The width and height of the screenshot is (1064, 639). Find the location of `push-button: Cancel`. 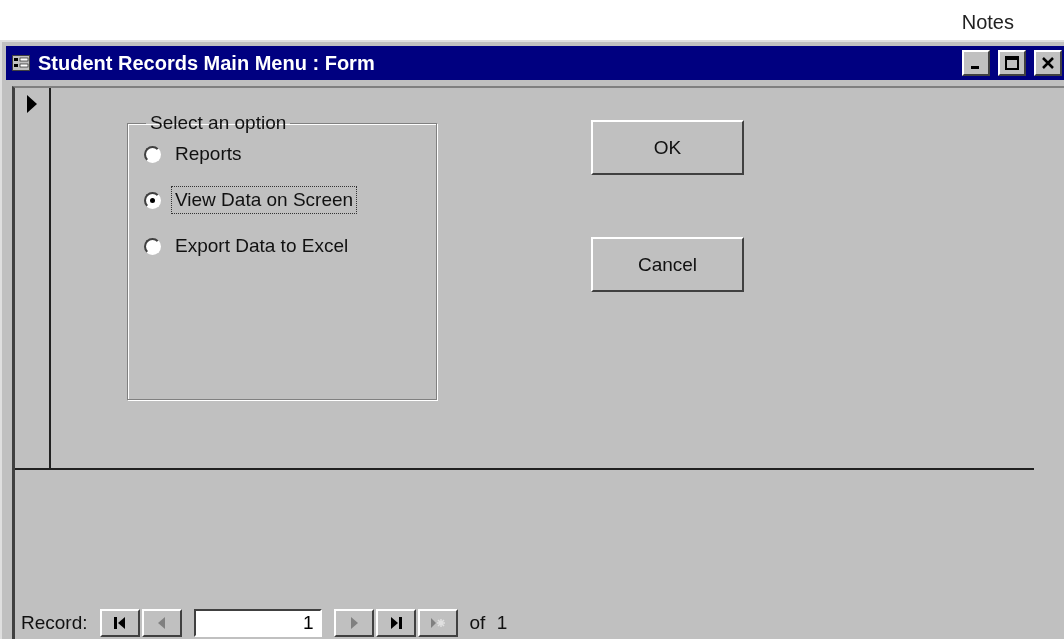

push-button: Cancel is located at coordinates (667, 264).